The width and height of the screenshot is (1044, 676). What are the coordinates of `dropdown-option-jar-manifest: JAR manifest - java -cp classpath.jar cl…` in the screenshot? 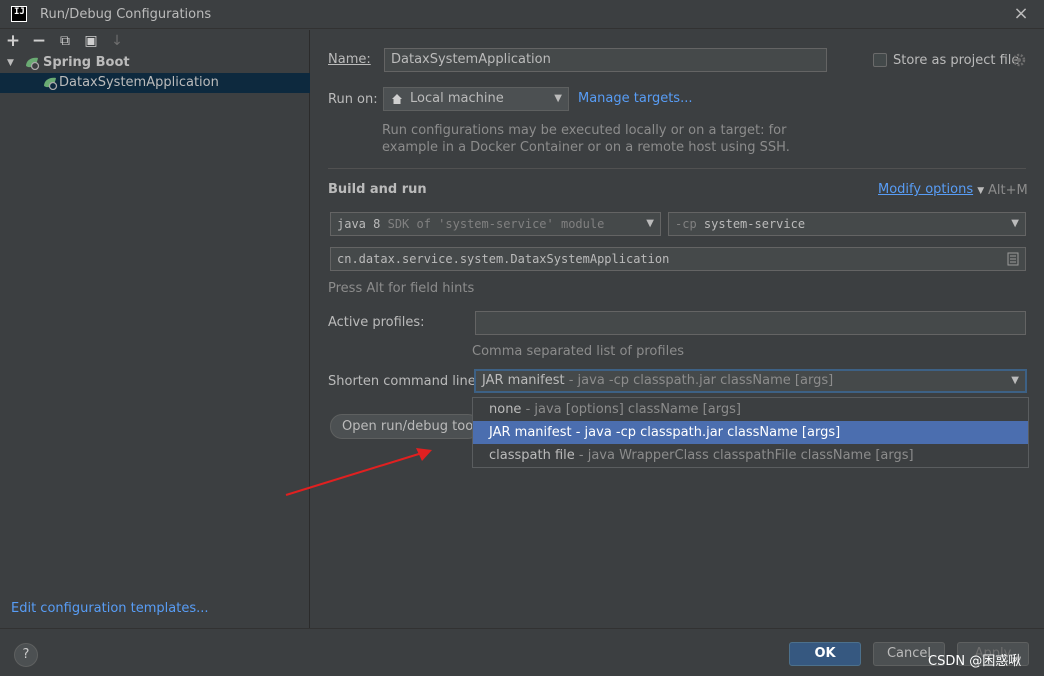 It's located at (750, 432).